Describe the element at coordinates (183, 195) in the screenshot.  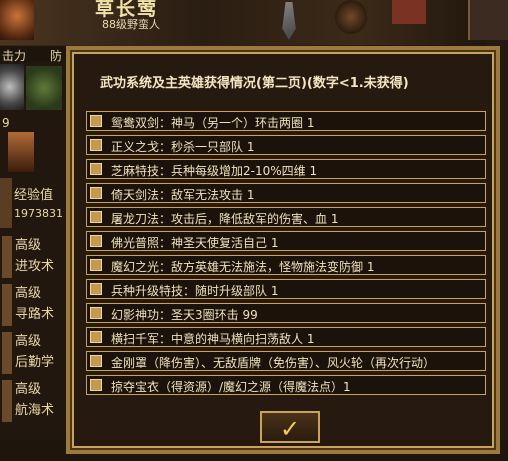
I see `item-text: 倚天剑法：敌军无法攻击 1` at that location.